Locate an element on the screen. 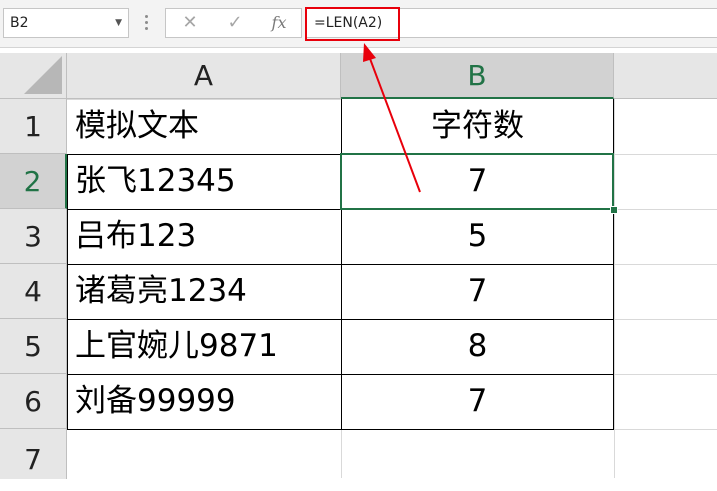 The image size is (717, 491). row-header-4: 4 is located at coordinates (33, 291).